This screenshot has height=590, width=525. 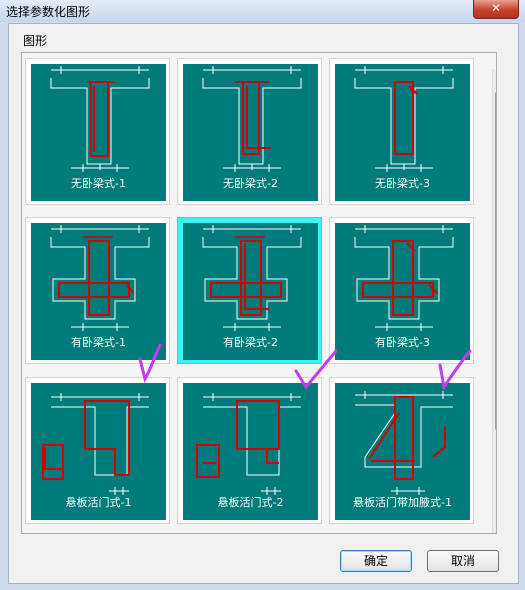 I want to click on shape-thumbnail: 有卧梁式-1, so click(x=98, y=291).